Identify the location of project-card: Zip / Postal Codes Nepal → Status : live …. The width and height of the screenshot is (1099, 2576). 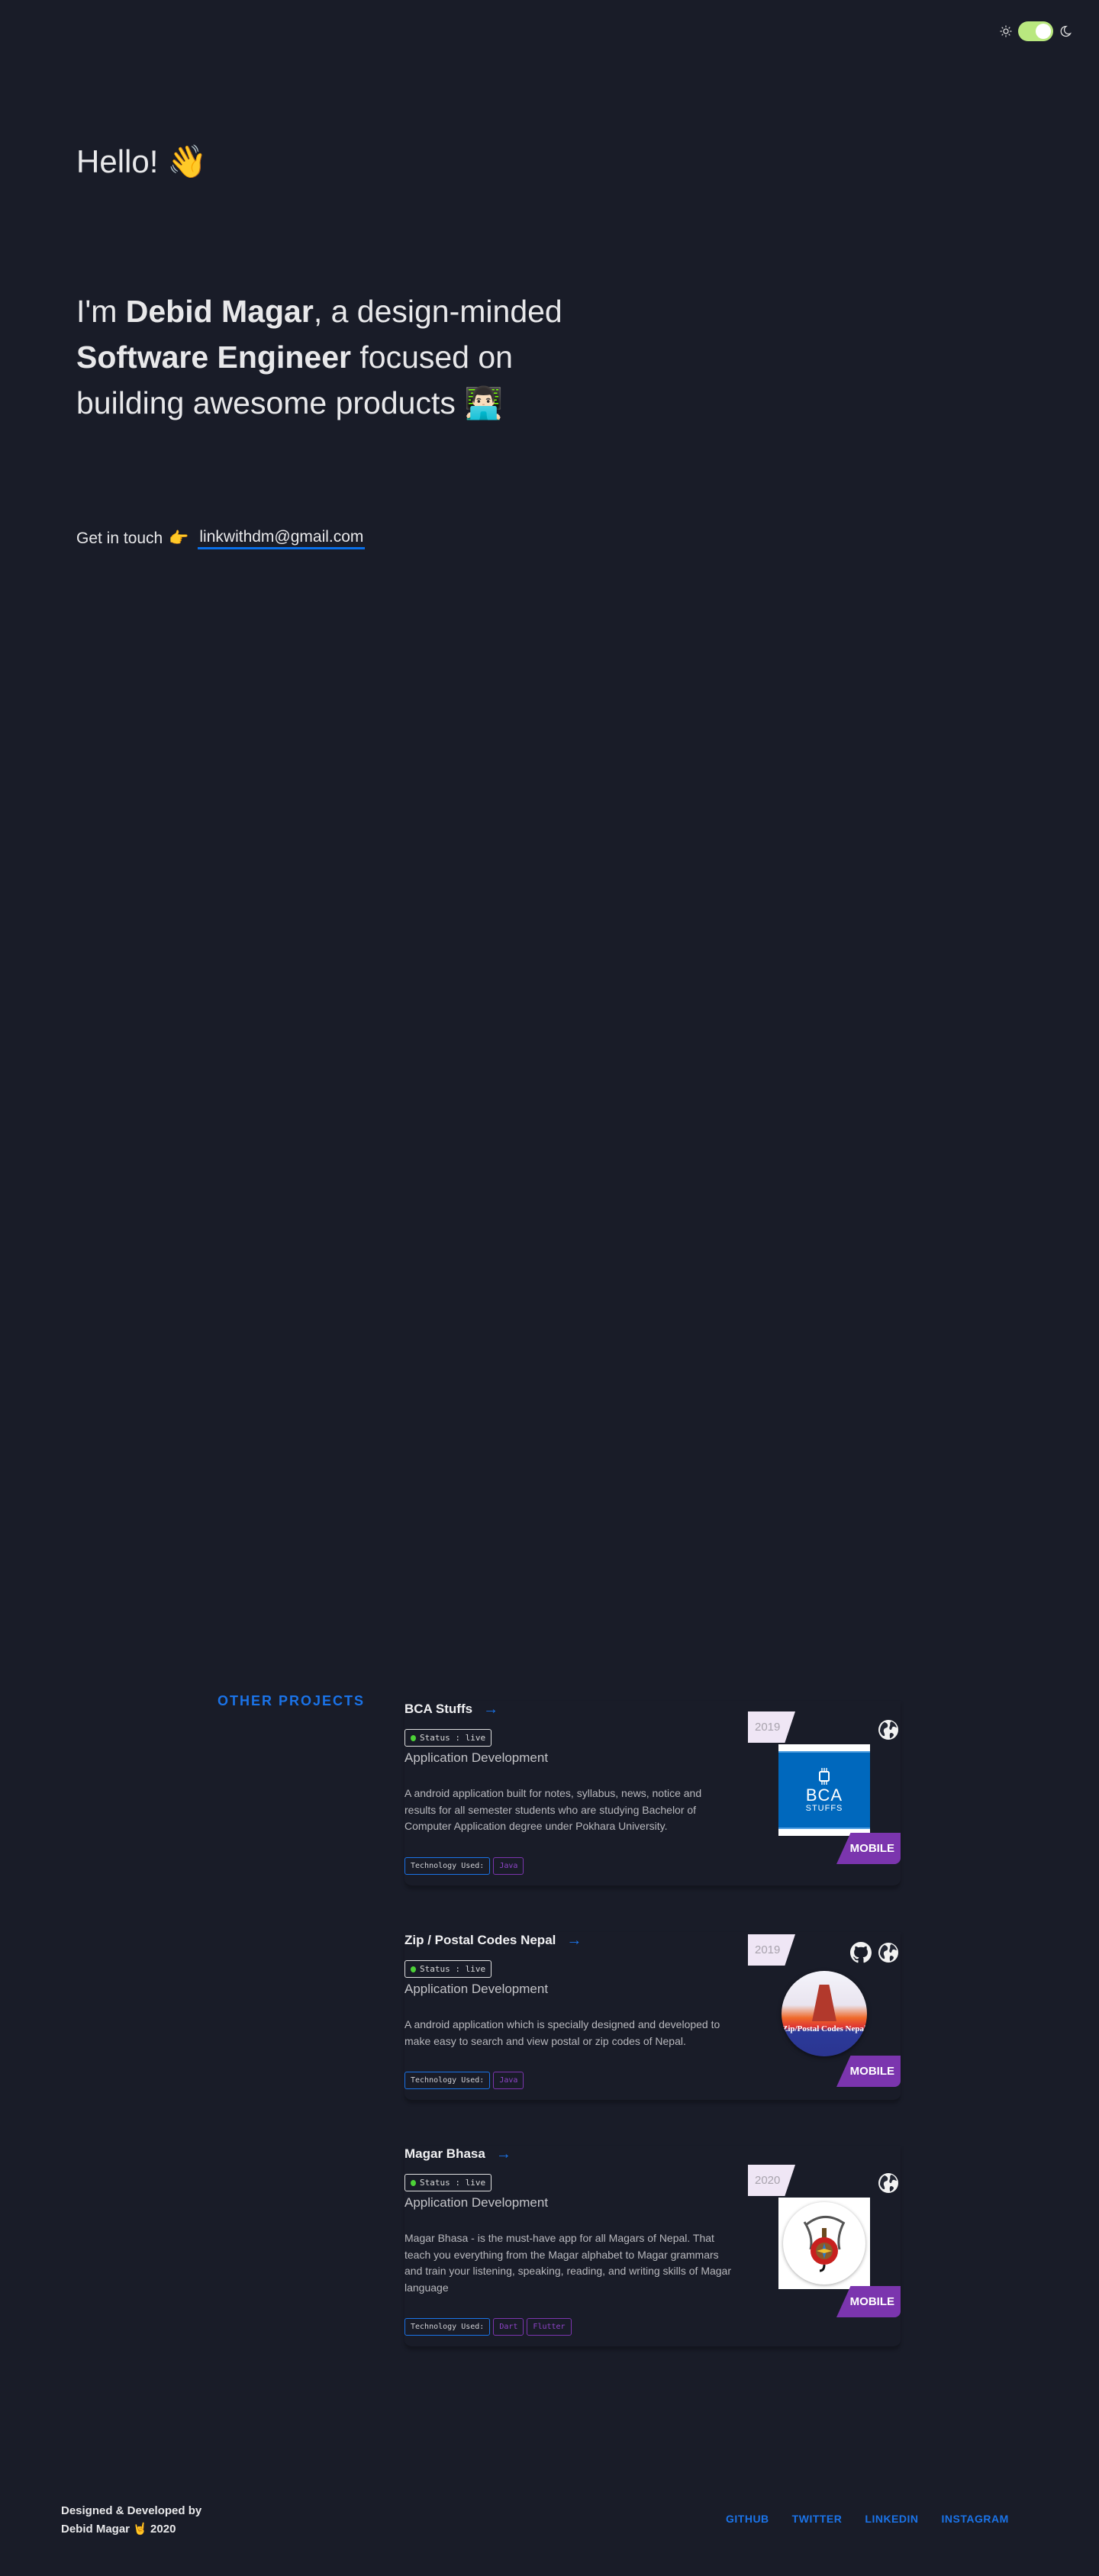
(652, 2016).